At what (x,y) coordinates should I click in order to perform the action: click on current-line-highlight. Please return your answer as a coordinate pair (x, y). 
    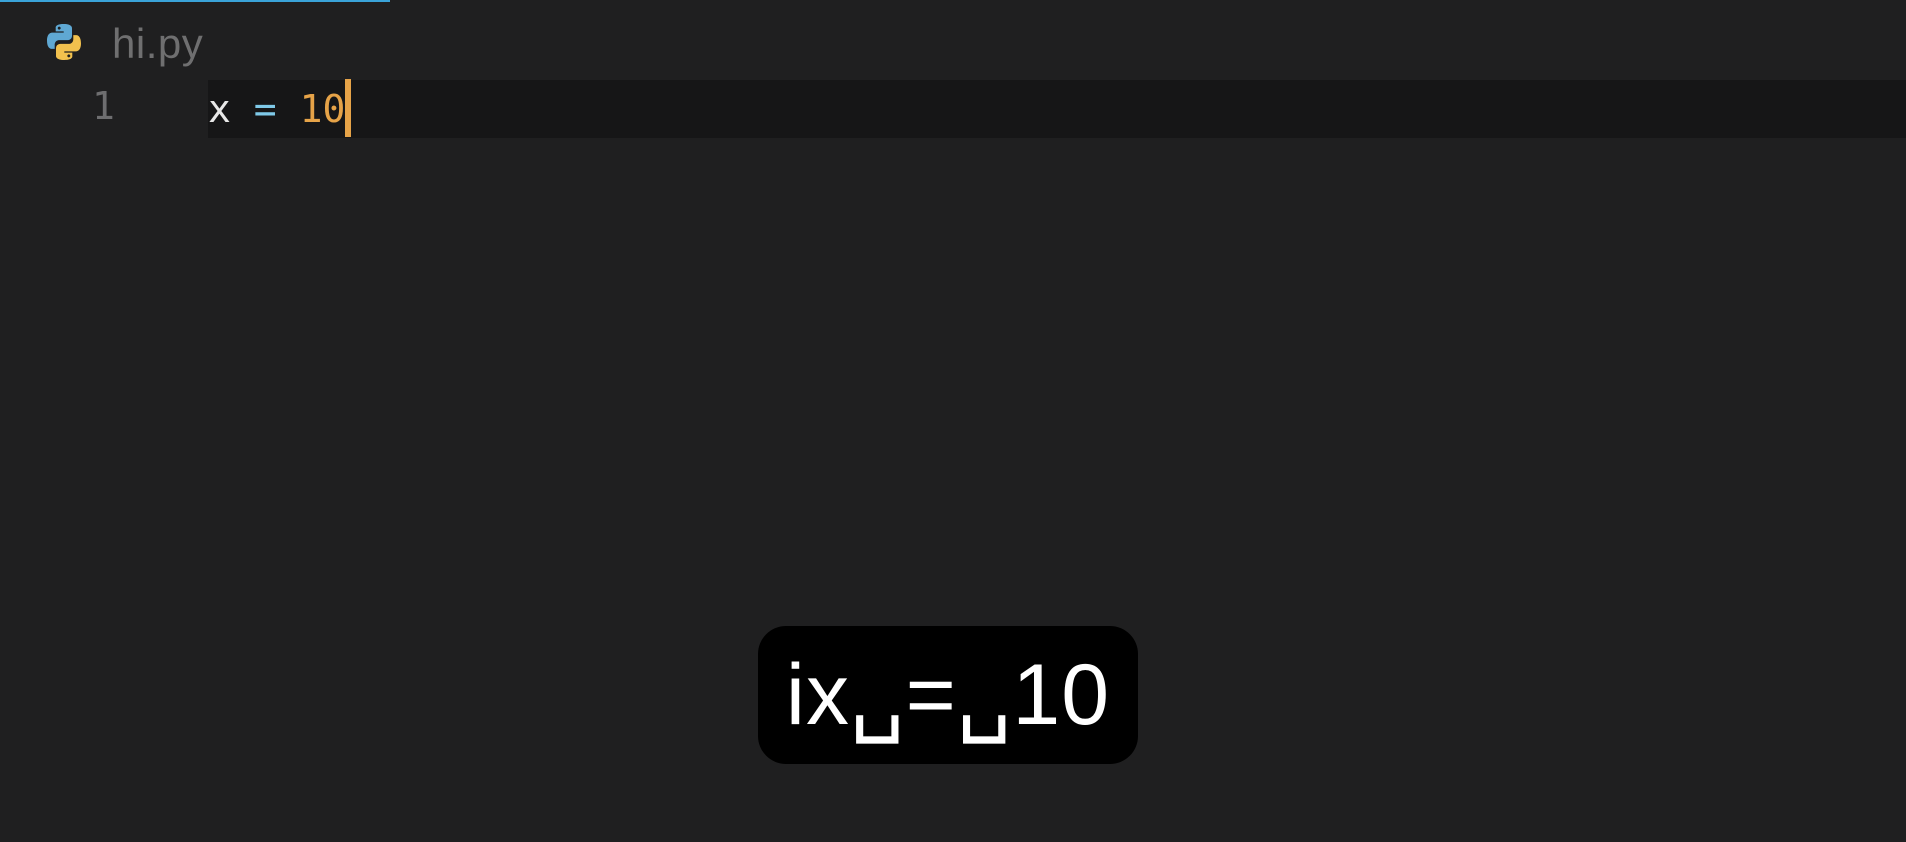
    Looking at the image, I should click on (1057, 109).